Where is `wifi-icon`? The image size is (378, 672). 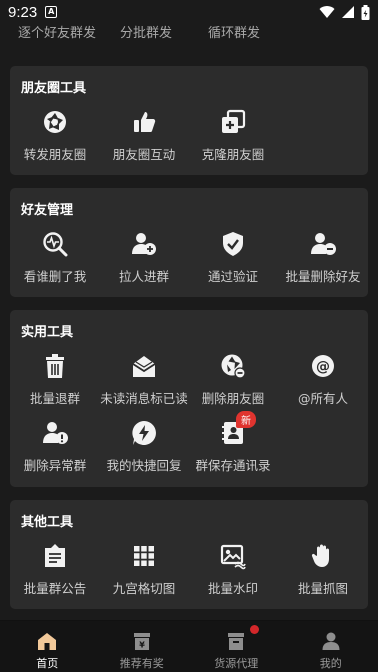 wifi-icon is located at coordinates (327, 12).